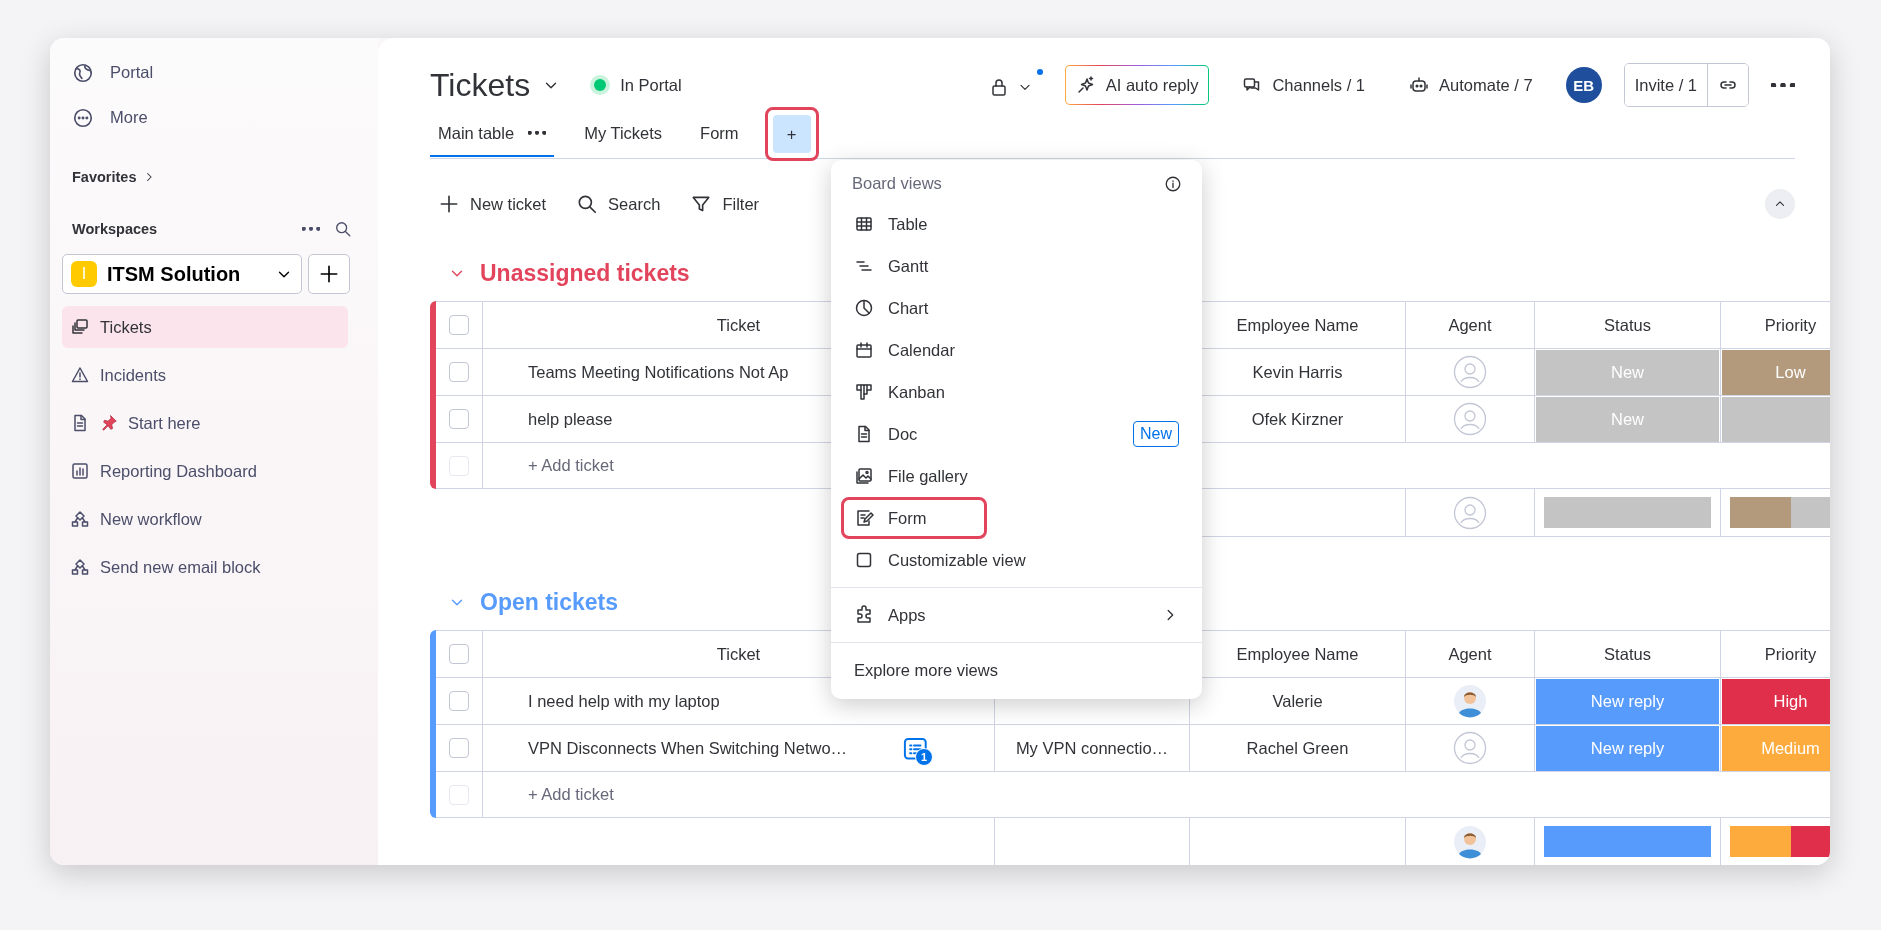 The width and height of the screenshot is (1881, 930). What do you see at coordinates (492, 204) in the screenshot?
I see `toolbar-button: New ticket` at bounding box center [492, 204].